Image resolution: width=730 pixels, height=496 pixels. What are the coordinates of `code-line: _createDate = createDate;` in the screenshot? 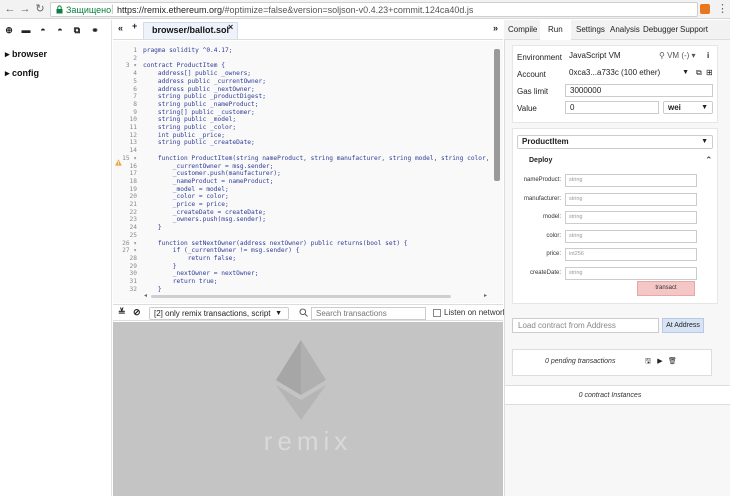 It's located at (204, 213).